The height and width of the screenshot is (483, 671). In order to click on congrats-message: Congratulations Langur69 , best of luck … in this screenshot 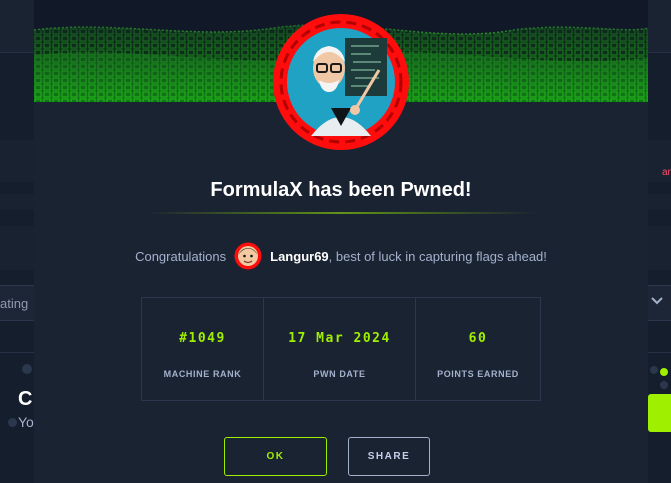, I will do `click(341, 256)`.